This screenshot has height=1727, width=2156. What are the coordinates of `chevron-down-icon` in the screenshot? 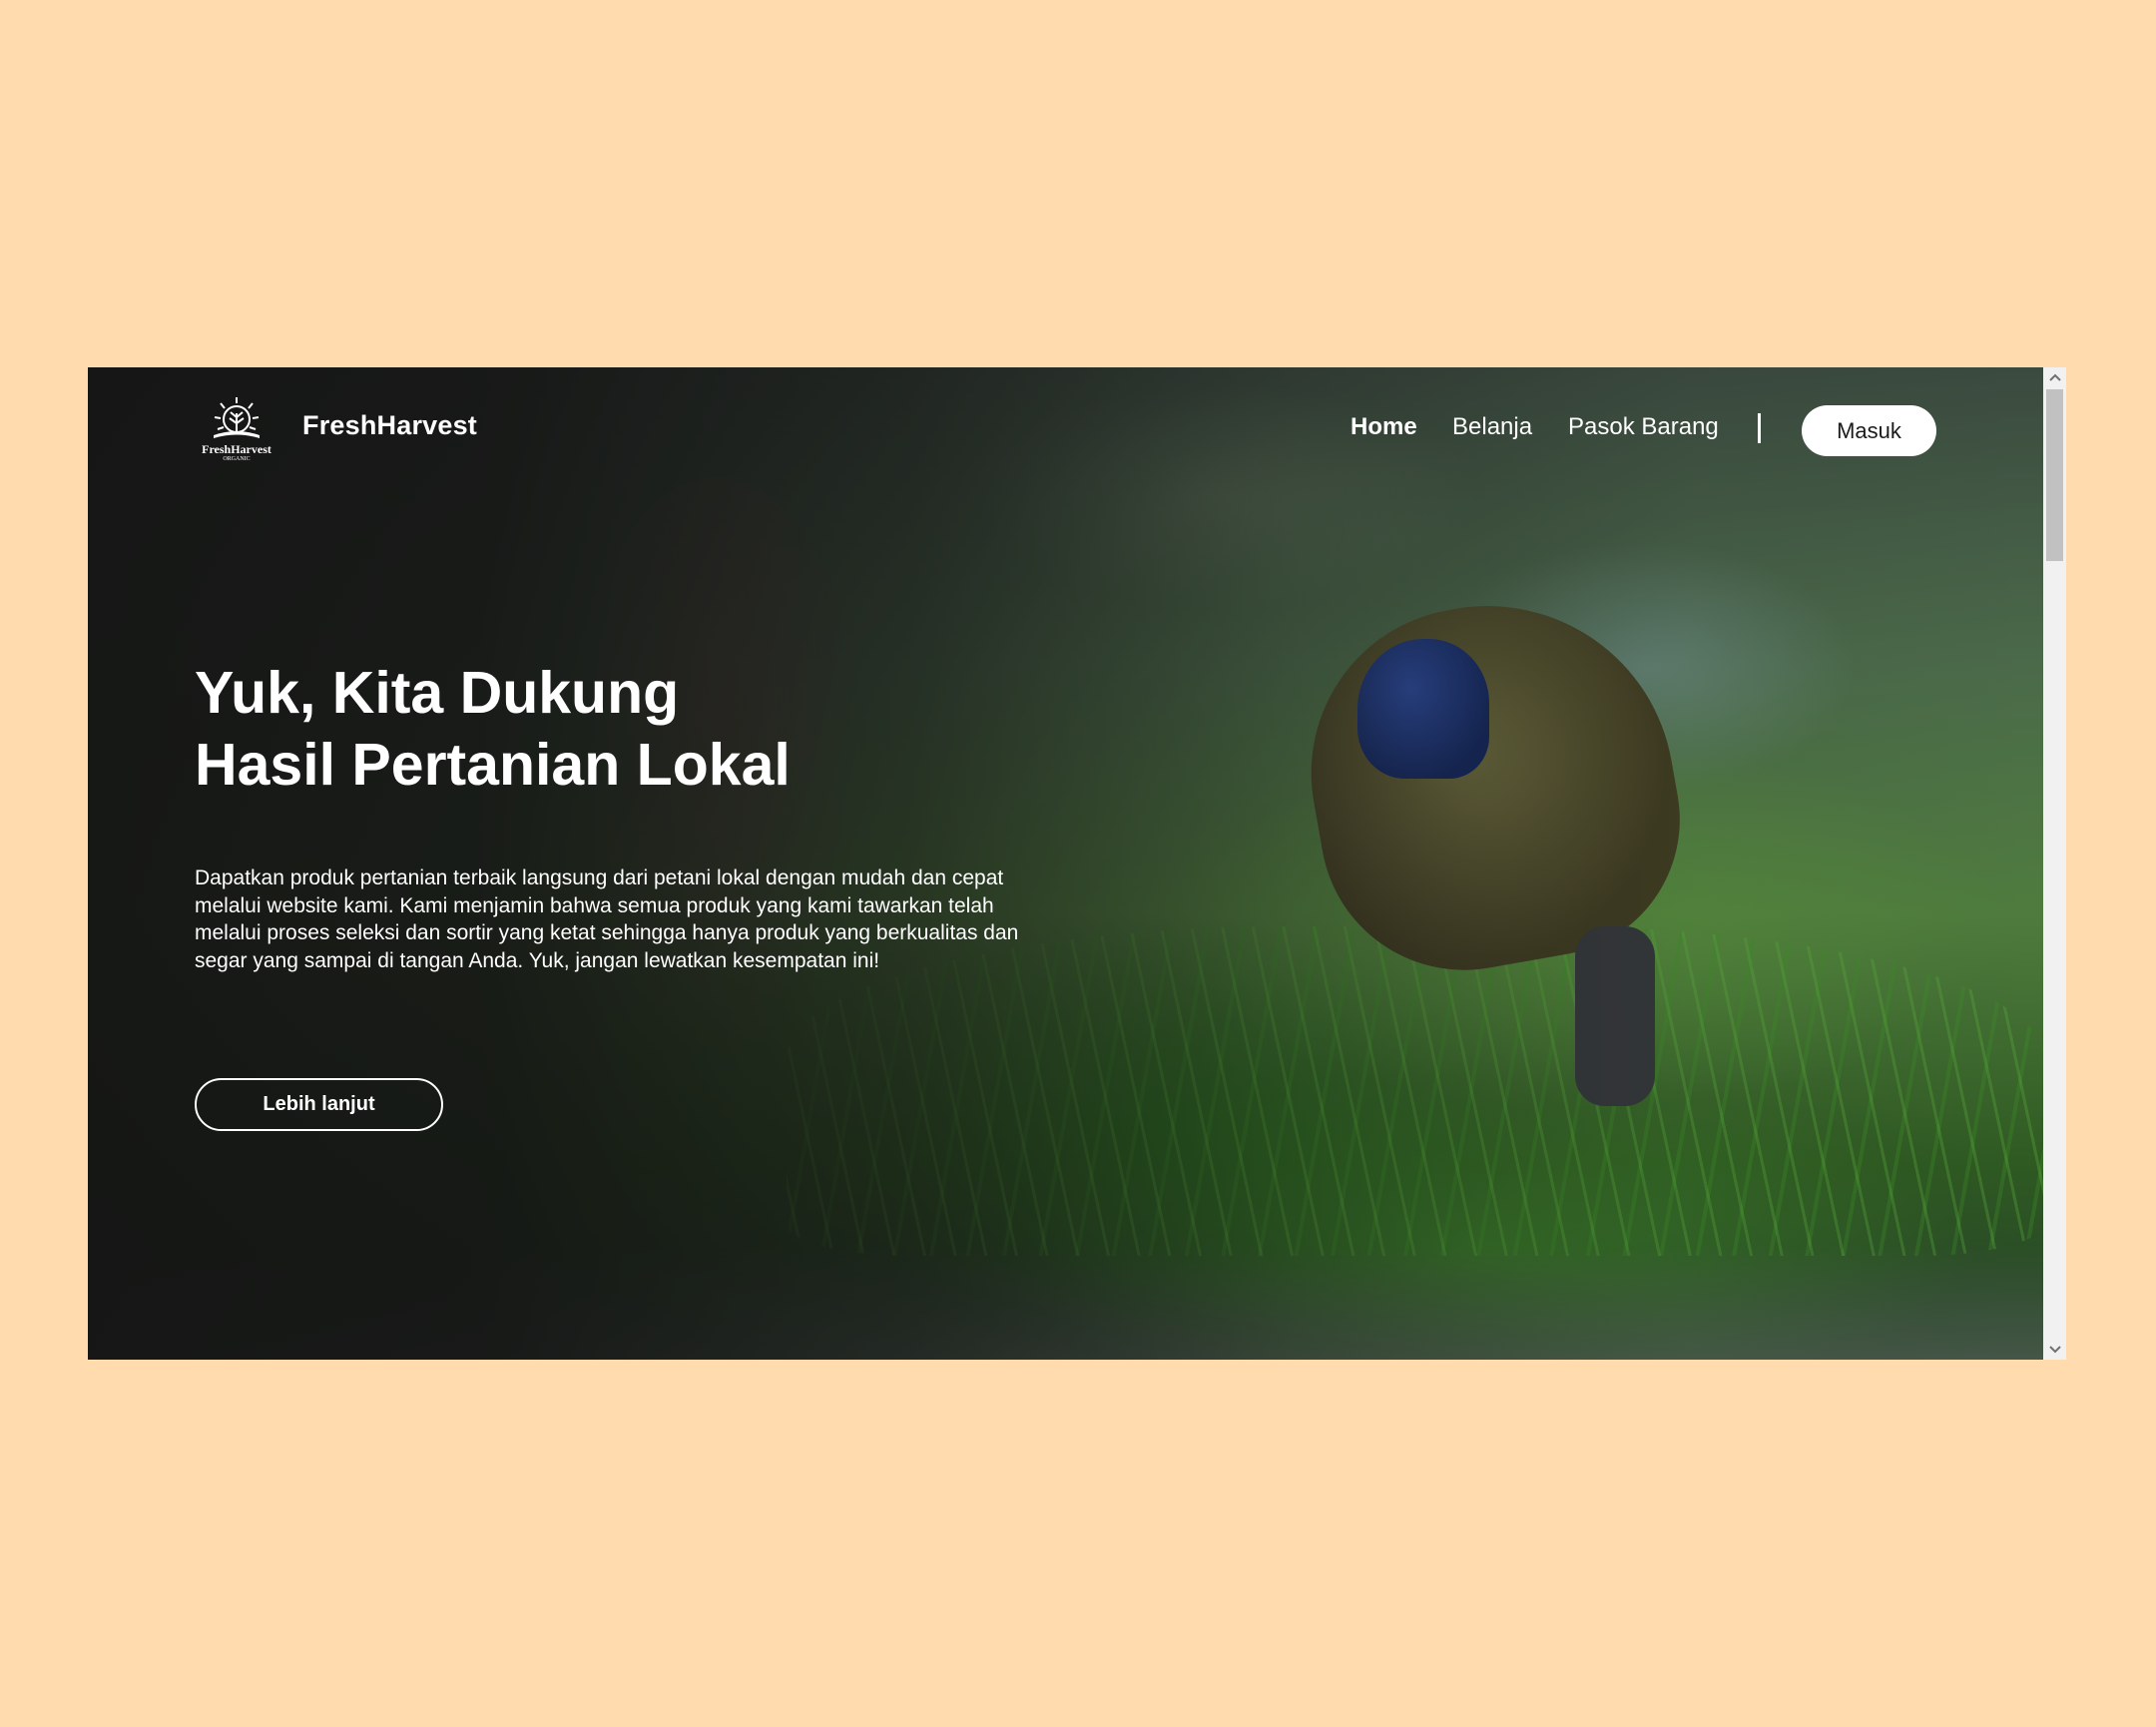 It's located at (2054, 1350).